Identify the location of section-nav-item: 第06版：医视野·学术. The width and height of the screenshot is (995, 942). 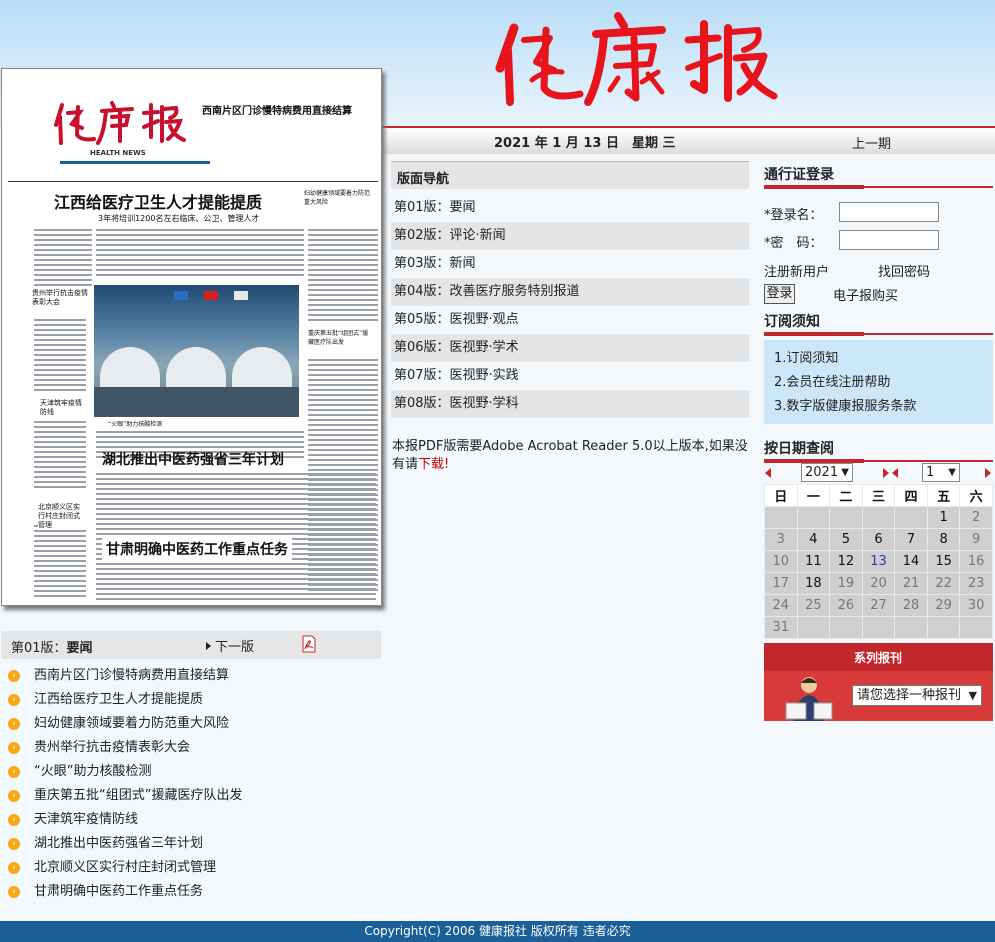
(570, 348).